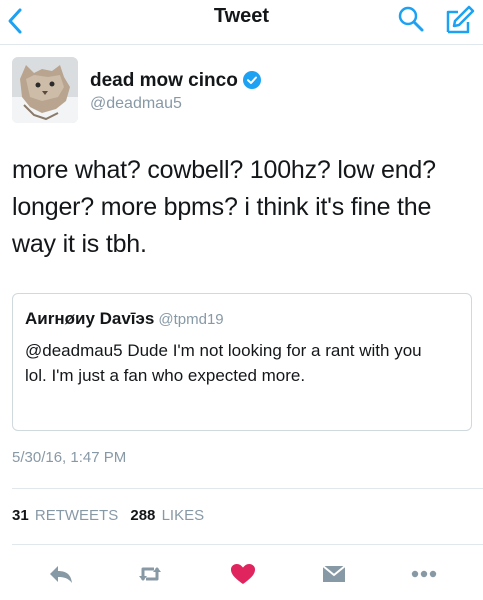 The height and width of the screenshot is (600, 483). I want to click on reply-button, so click(61, 574).